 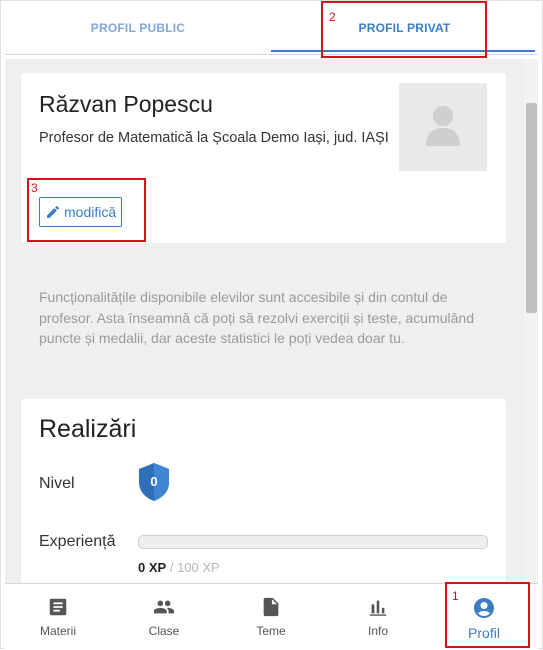 What do you see at coordinates (58, 607) in the screenshot?
I see `book-icon` at bounding box center [58, 607].